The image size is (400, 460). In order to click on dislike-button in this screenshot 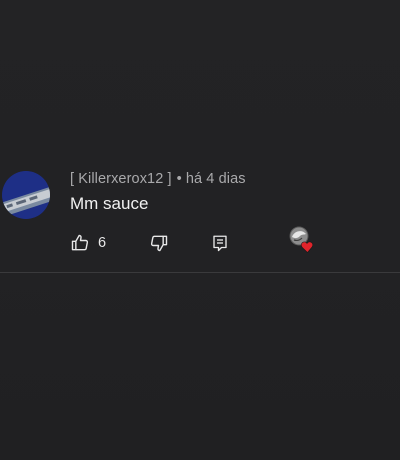, I will do `click(159, 243)`.